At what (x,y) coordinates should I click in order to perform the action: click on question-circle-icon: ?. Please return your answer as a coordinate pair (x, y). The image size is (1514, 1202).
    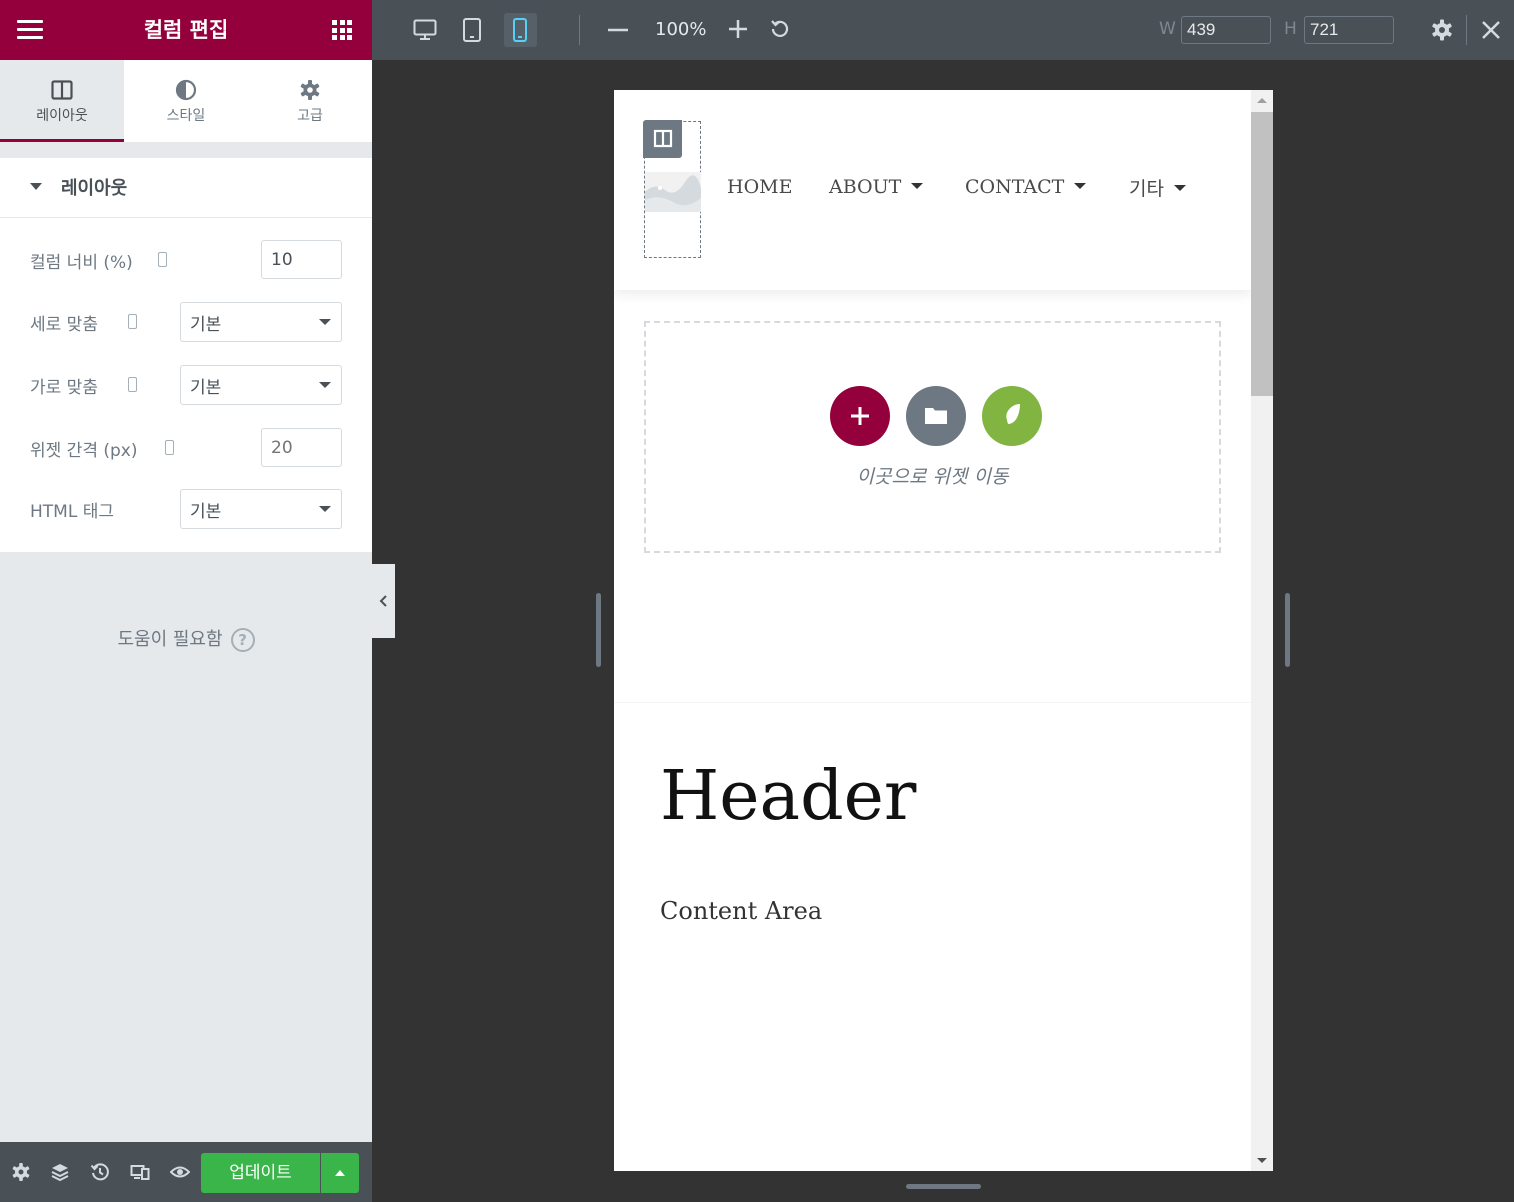
    Looking at the image, I should click on (242, 640).